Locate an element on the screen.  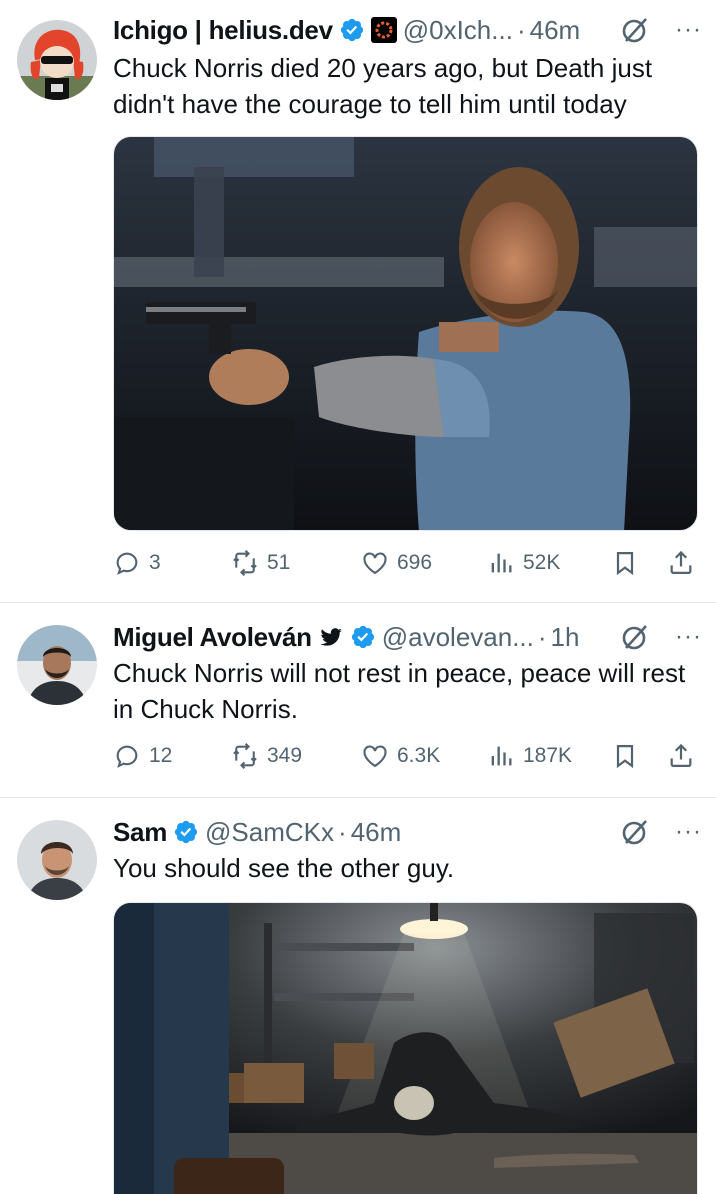
reply-button: 3 is located at coordinates (137, 563).